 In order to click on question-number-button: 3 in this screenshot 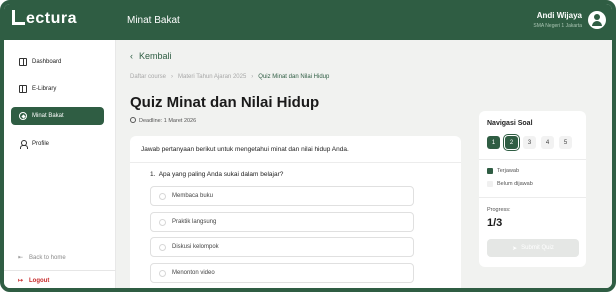, I will do `click(529, 142)`.